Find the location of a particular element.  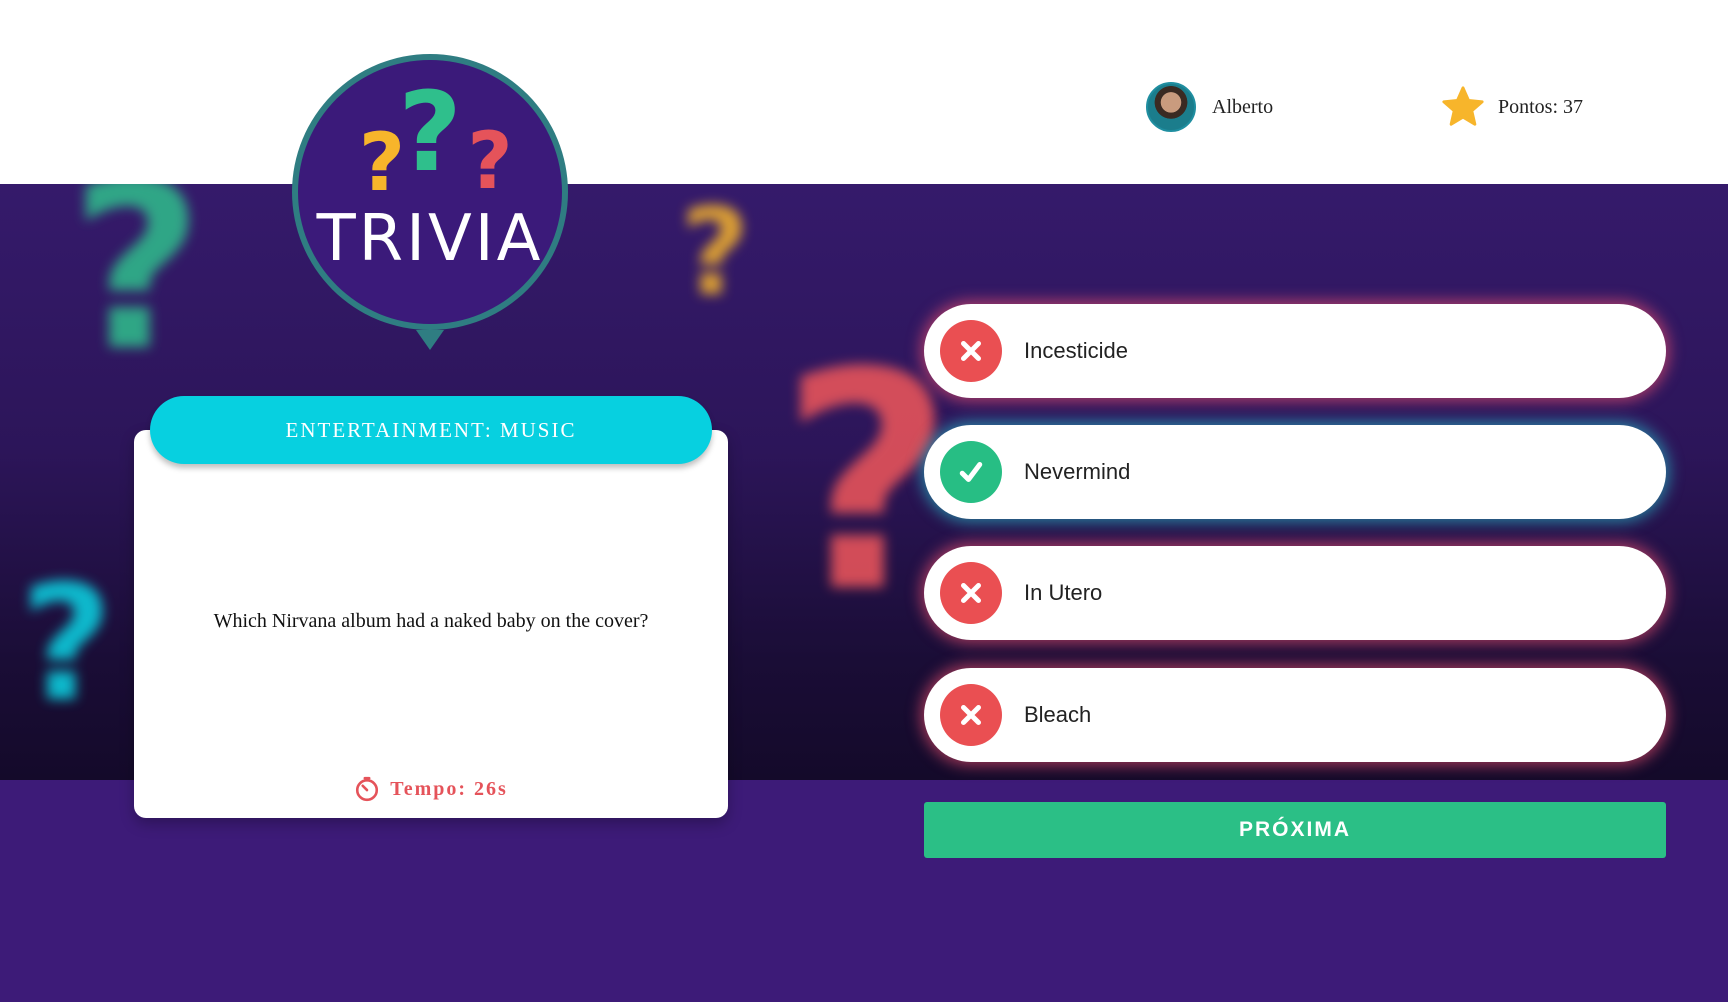

user-name: Alberto is located at coordinates (1243, 106).